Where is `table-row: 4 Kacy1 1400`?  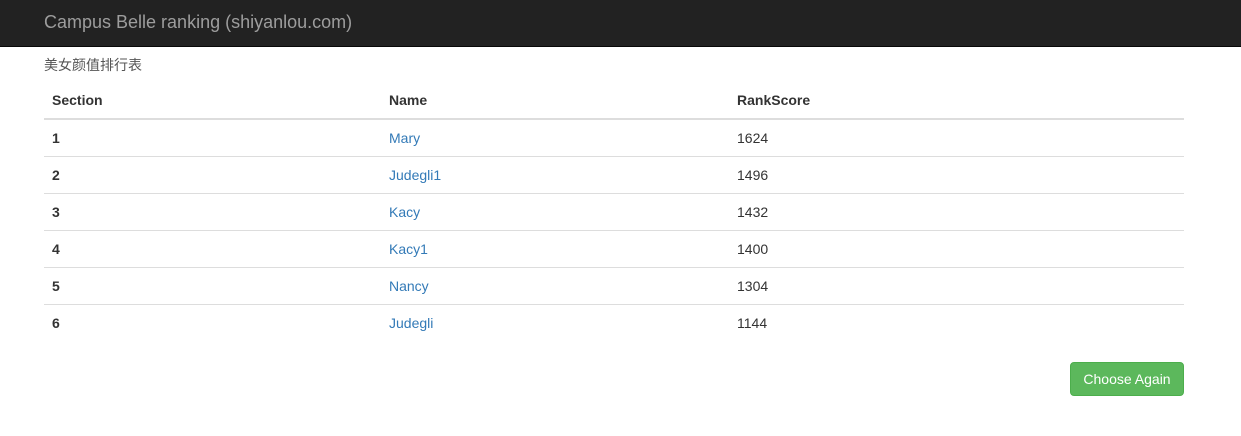
table-row: 4 Kacy1 1400 is located at coordinates (614, 249).